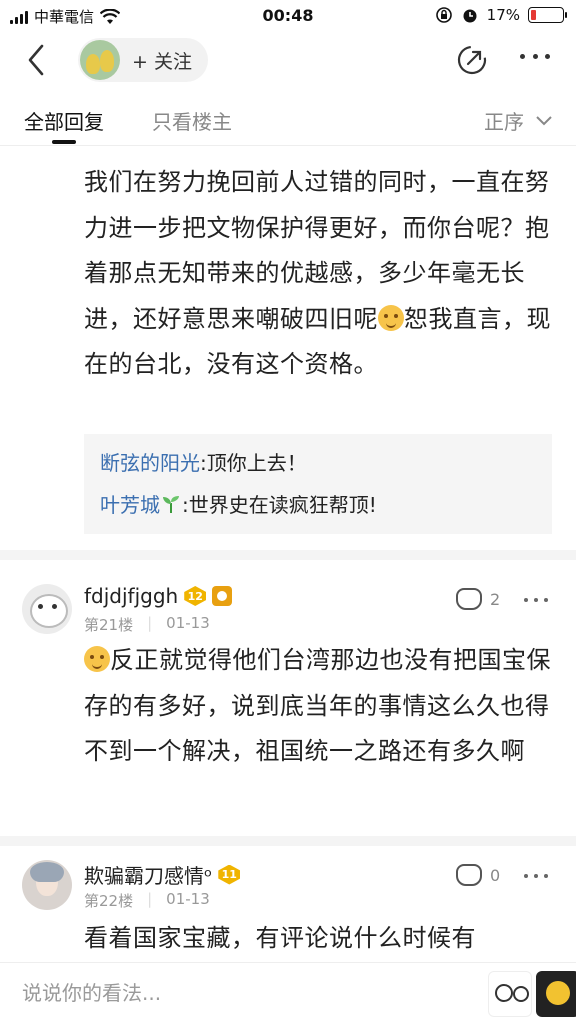 The image size is (576, 1024). What do you see at coordinates (150, 463) in the screenshot?
I see `sub-reply-author: 断弦的阳光` at bounding box center [150, 463].